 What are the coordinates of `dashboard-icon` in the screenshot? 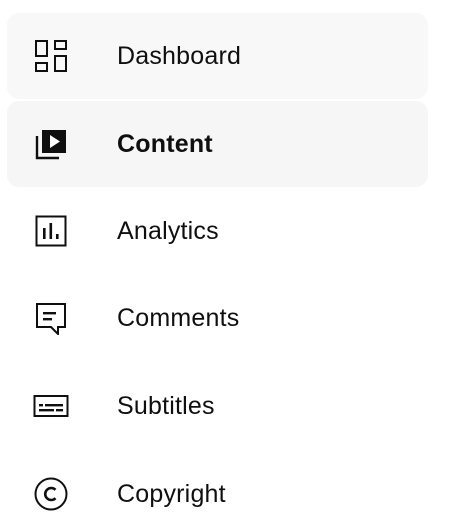 It's located at (51, 56).